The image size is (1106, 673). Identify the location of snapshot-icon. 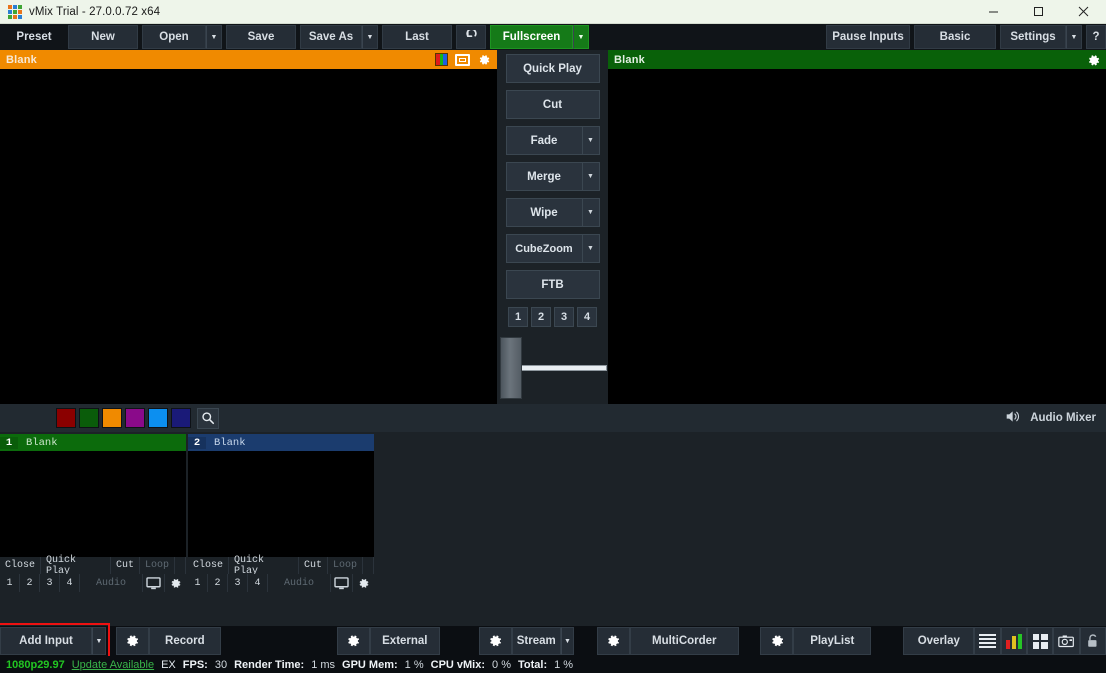
(1066, 641).